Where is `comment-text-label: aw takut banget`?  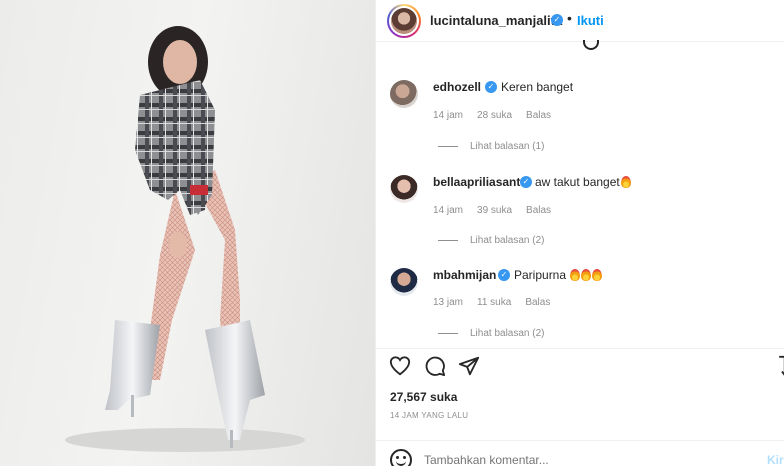
comment-text-label: aw takut banget is located at coordinates (577, 182).